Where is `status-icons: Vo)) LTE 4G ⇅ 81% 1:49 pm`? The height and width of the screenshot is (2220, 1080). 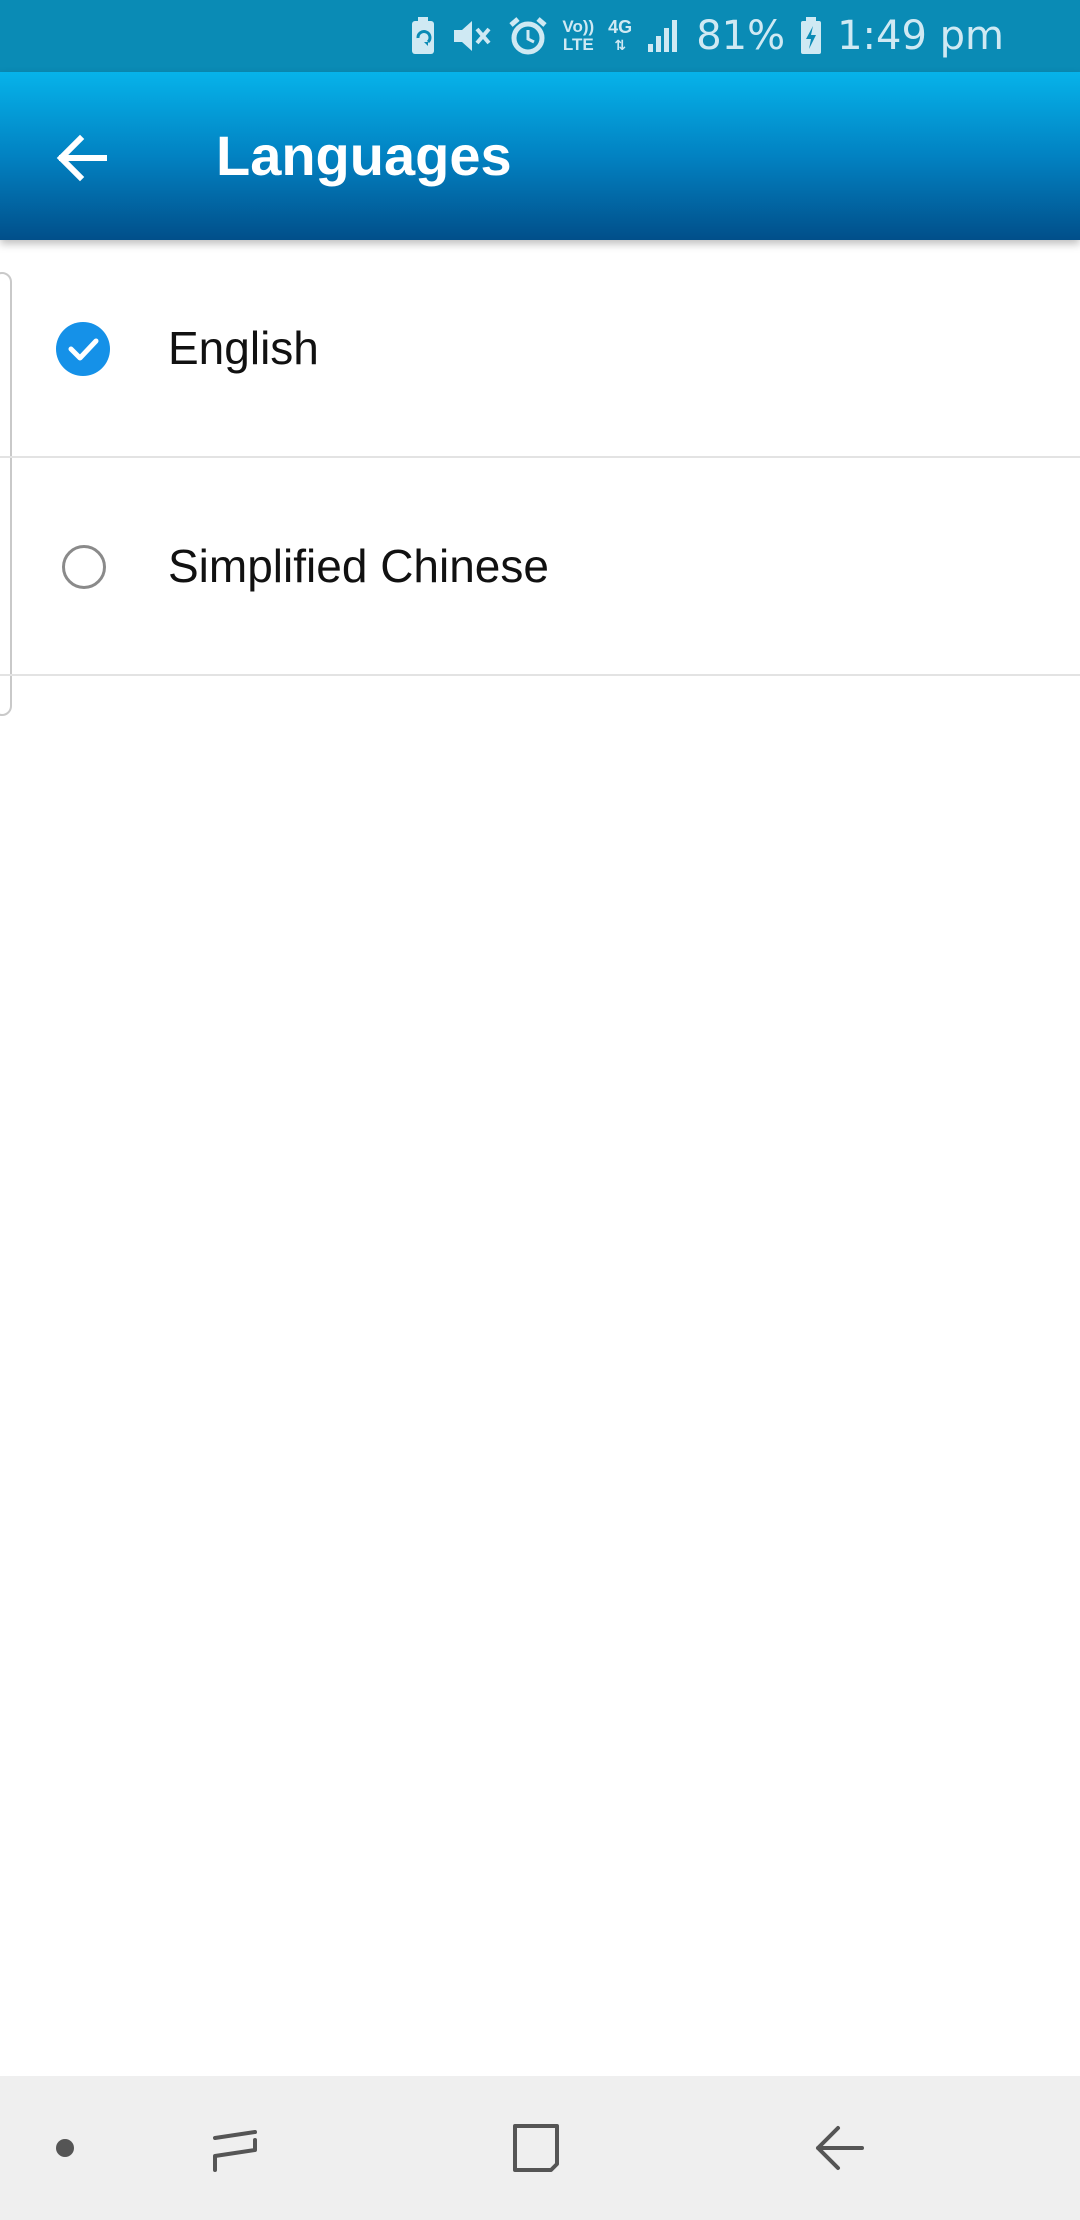 status-icons: Vo)) LTE 4G ⇅ 81% 1:49 pm is located at coordinates (707, 36).